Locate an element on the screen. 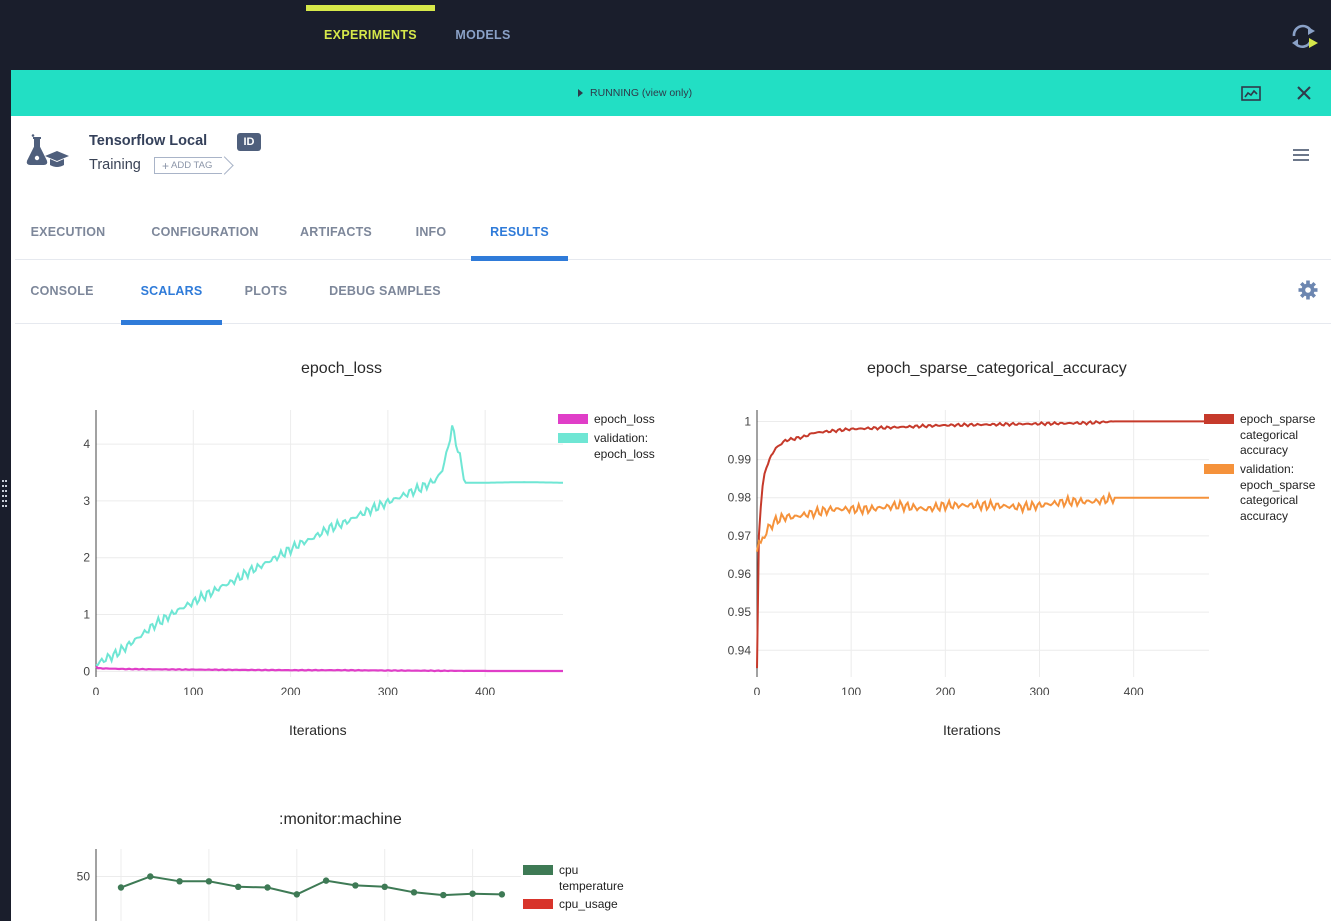  tab-results-label: RESULTS is located at coordinates (519, 231).